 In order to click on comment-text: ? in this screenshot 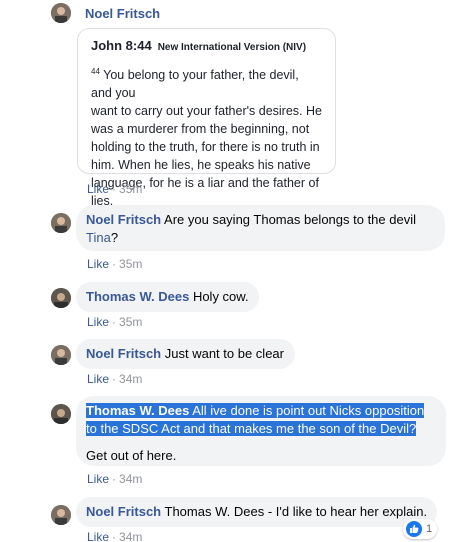, I will do `click(114, 237)`.